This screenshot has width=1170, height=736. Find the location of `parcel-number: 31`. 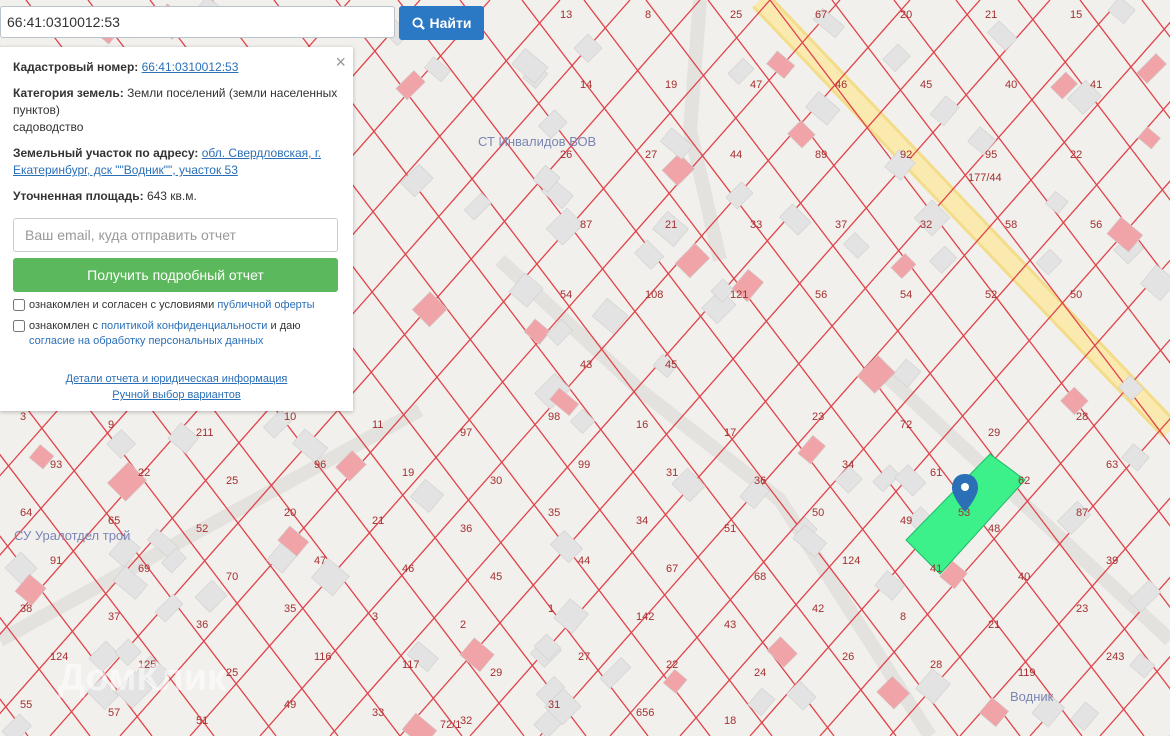

parcel-number: 31 is located at coordinates (554, 705).